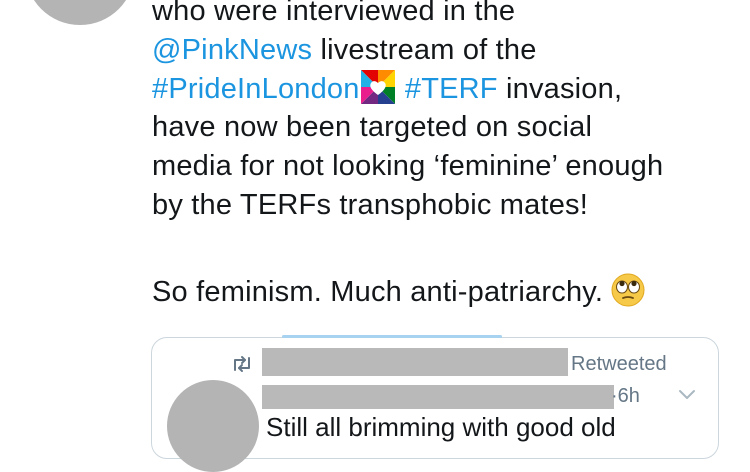  Describe the element at coordinates (415, 362) in the screenshot. I see `redacted-retweeter-name` at that location.